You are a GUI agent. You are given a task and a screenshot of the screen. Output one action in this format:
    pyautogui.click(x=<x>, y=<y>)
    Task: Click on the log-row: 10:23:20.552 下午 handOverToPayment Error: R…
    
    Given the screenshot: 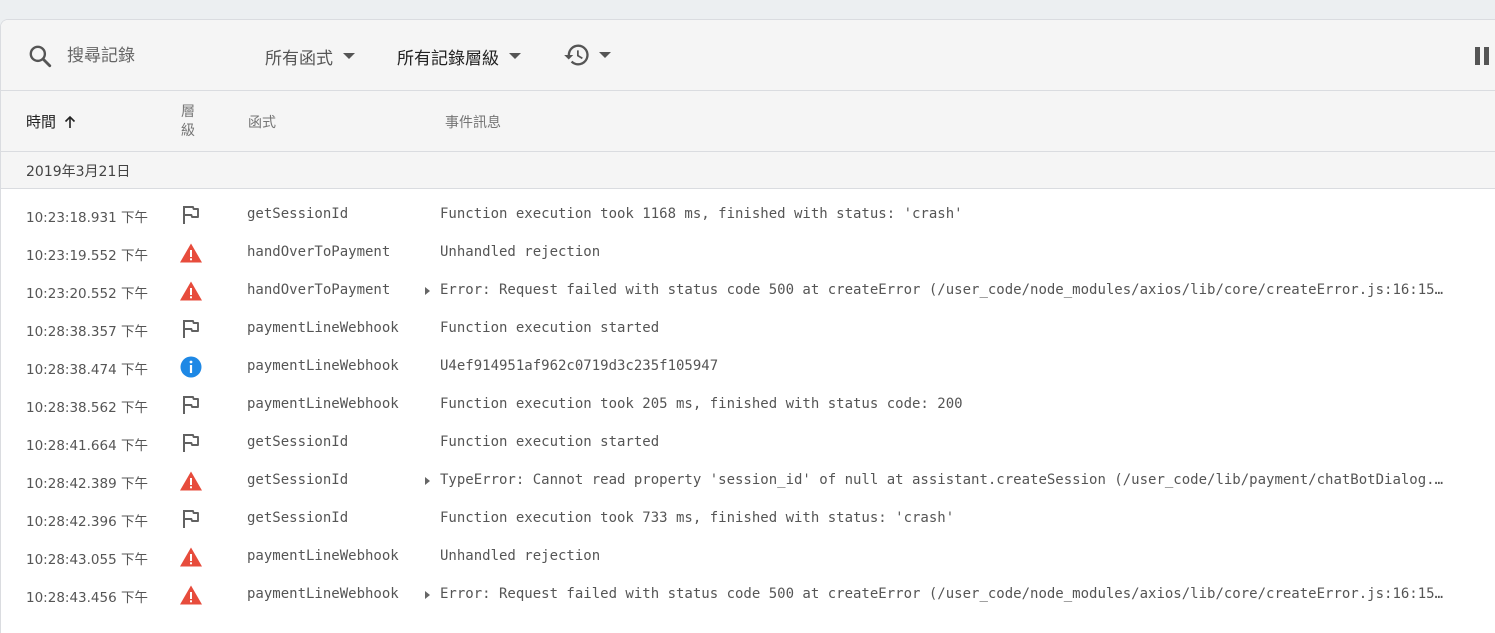 What is the action you would take?
    pyautogui.click(x=748, y=290)
    